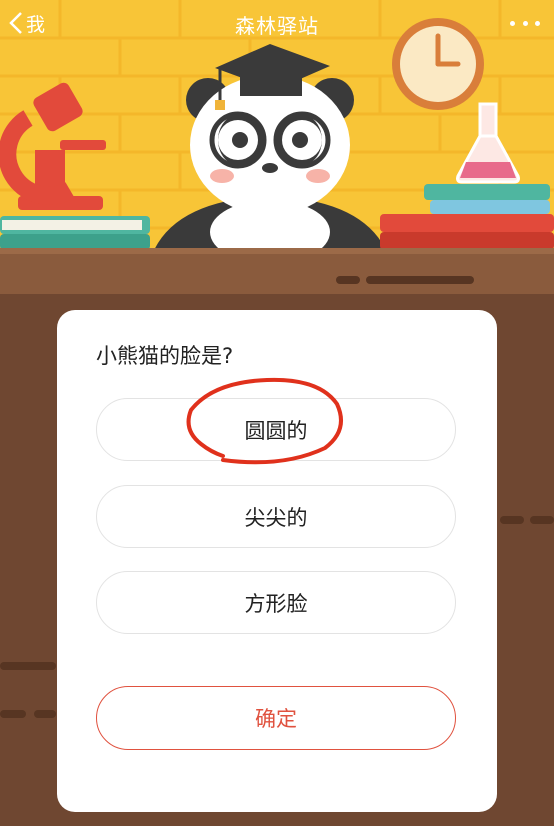 The height and width of the screenshot is (826, 554). Describe the element at coordinates (512, 23) in the screenshot. I see `more-dots-icon` at that location.